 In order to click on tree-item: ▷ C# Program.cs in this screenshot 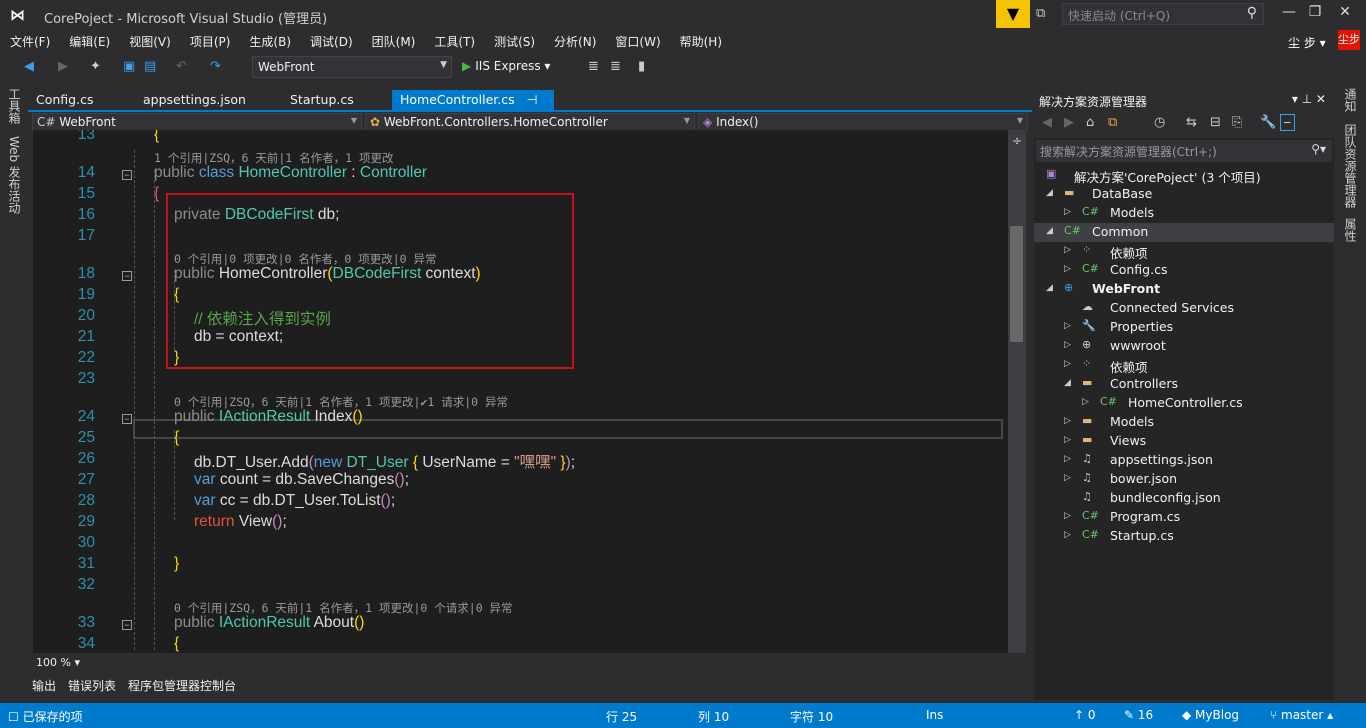, I will do `click(1184, 517)`.